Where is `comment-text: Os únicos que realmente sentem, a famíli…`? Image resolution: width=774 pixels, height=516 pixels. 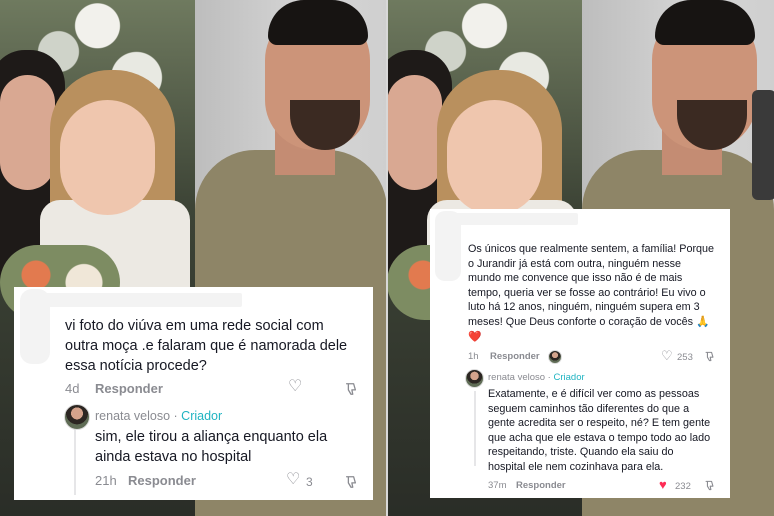
comment-text: Os únicos que realmente sentem, a famíli… is located at coordinates (591, 293).